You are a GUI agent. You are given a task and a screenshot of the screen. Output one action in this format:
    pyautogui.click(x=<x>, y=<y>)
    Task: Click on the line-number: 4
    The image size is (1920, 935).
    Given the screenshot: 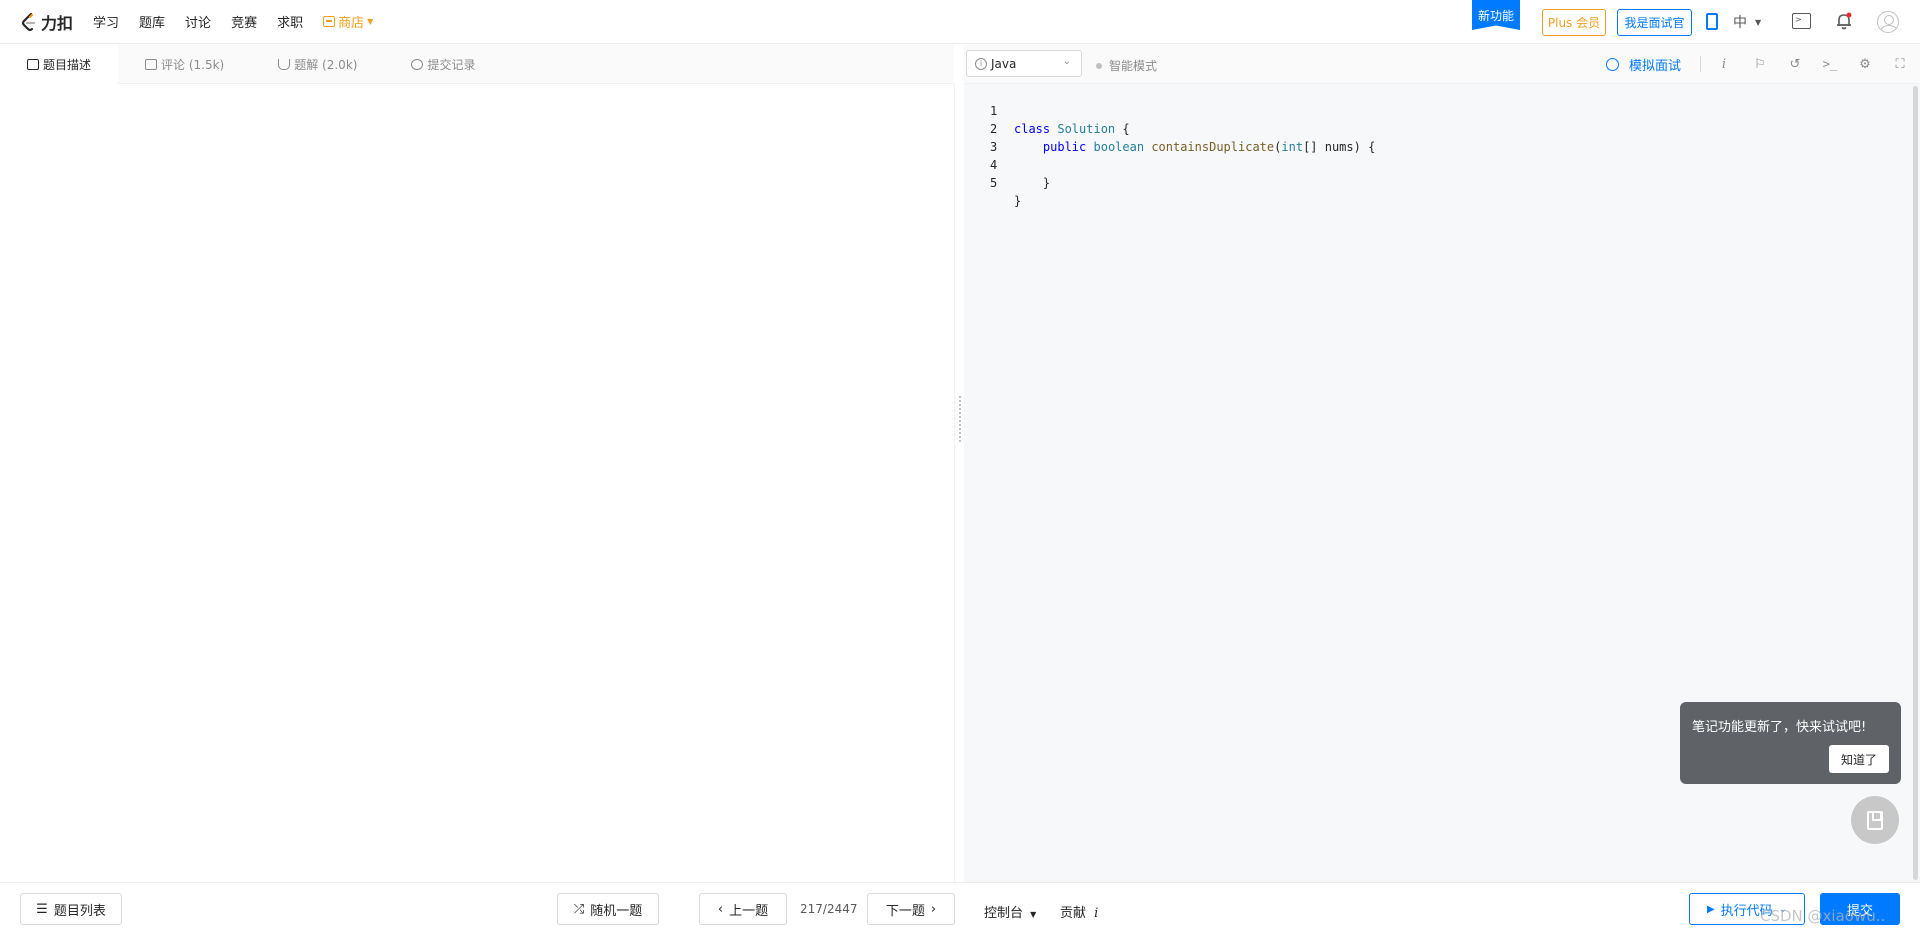 What is the action you would take?
    pyautogui.click(x=994, y=165)
    